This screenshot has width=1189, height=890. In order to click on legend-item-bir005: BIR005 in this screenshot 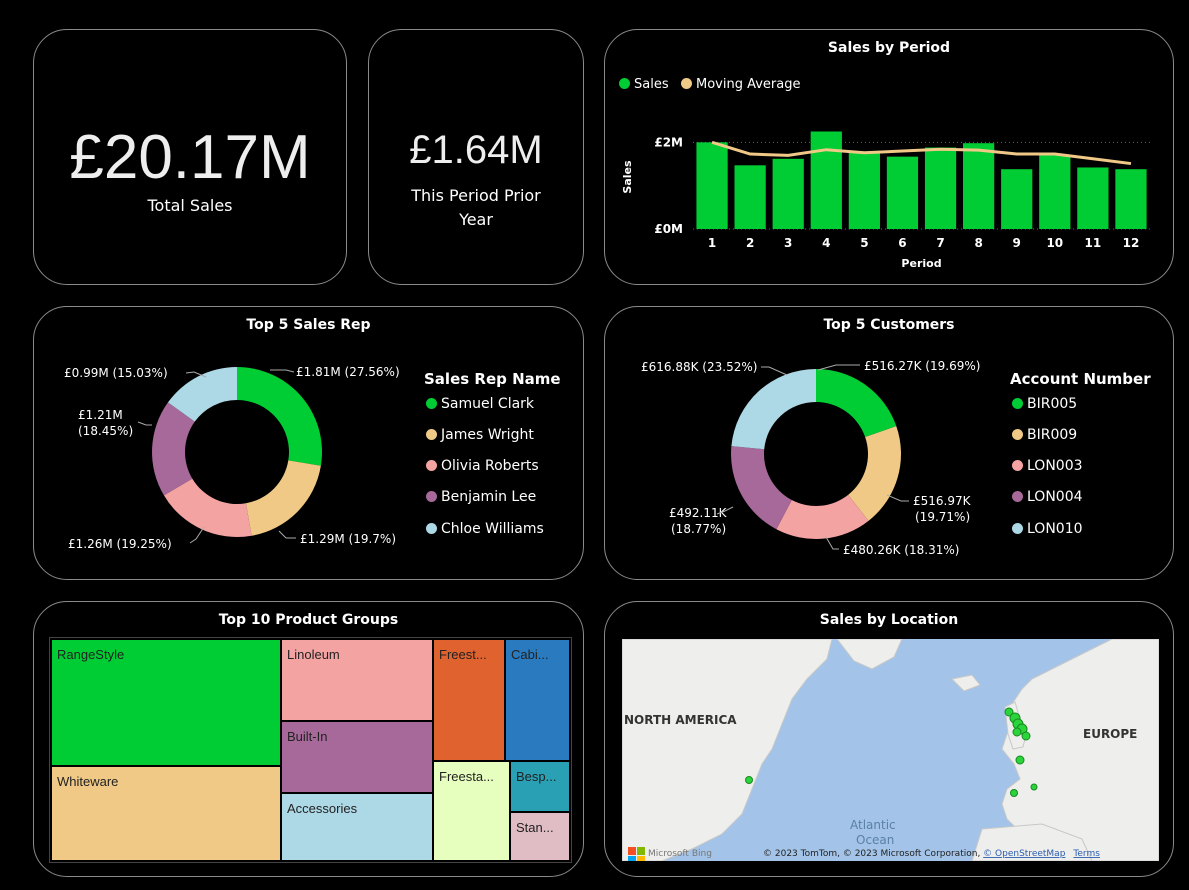, I will do `click(1044, 404)`.